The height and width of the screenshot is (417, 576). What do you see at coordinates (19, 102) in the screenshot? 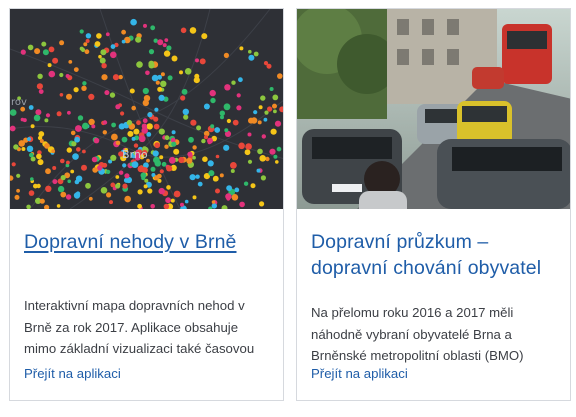
I see `map-label-rov: rov` at bounding box center [19, 102].